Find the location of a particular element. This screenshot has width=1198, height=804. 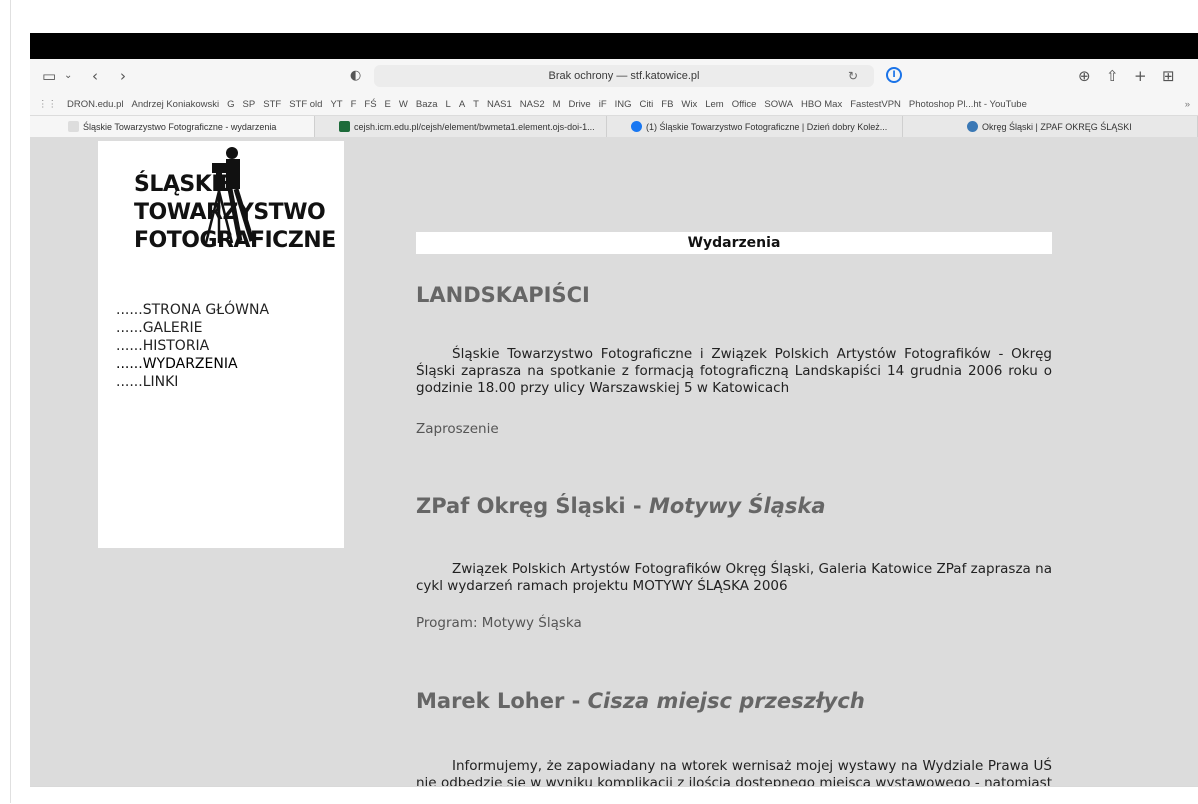

sidebar-icon: ▭ is located at coordinates (49, 76).